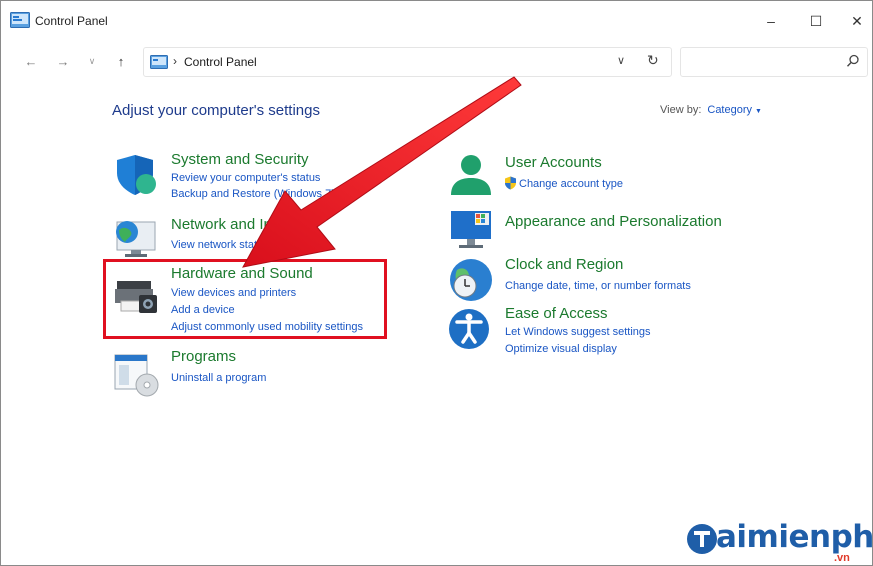 This screenshot has width=873, height=566. Describe the element at coordinates (245, 178) in the screenshot. I see `review-status-link: Review your computer's status` at that location.